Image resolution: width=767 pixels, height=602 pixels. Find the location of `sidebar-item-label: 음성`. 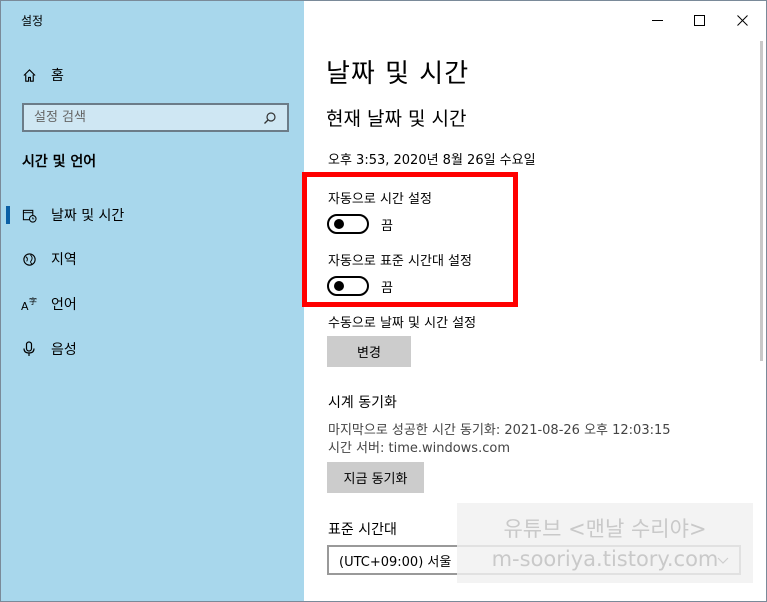

sidebar-item-label: 음성 is located at coordinates (64, 350).